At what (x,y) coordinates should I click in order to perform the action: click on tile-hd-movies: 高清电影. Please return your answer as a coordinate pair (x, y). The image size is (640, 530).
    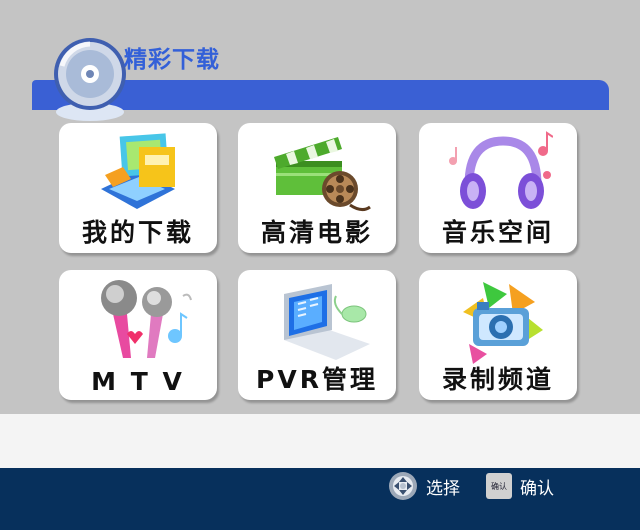
    Looking at the image, I should click on (317, 188).